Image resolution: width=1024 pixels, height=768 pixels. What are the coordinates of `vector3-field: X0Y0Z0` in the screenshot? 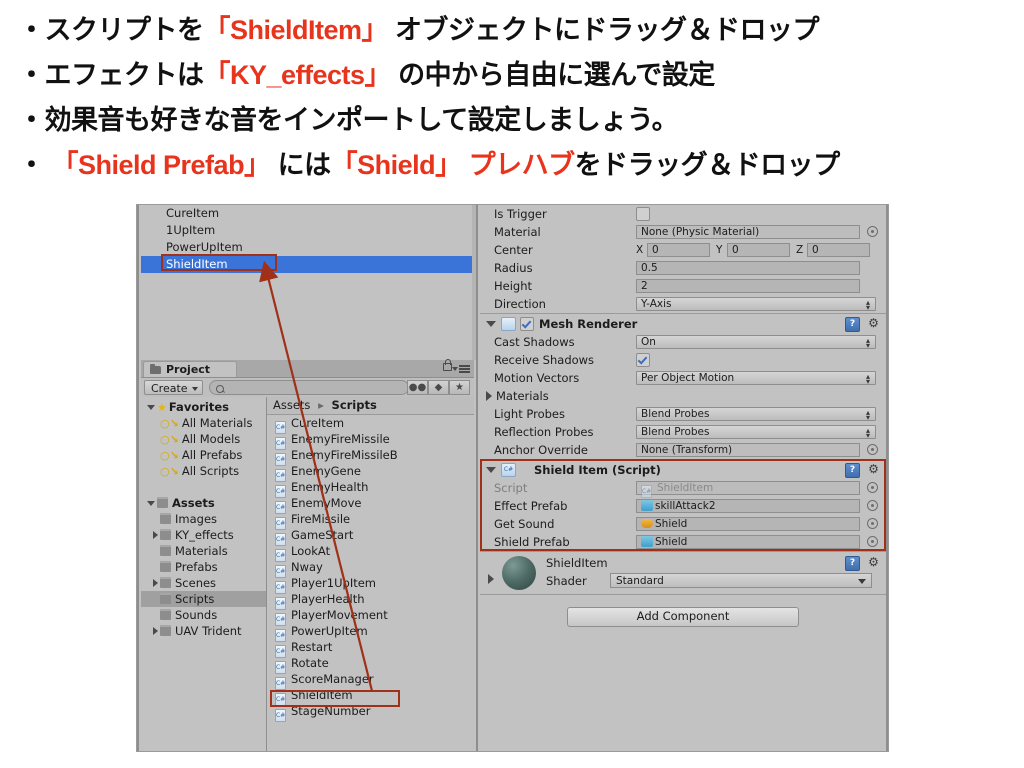 It's located at (756, 250).